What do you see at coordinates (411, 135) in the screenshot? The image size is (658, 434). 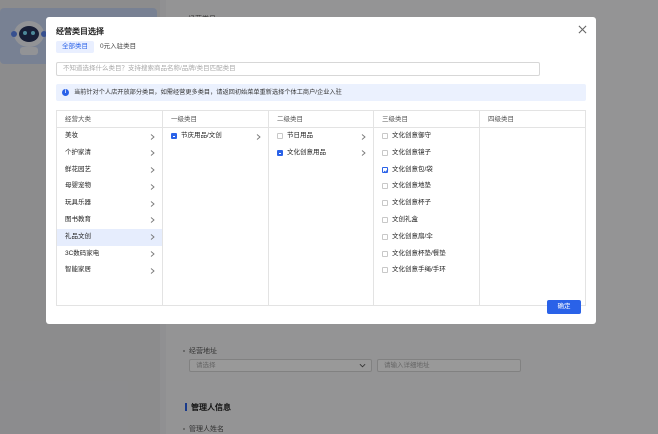 I see `level3-category-label: 文化创意御守` at bounding box center [411, 135].